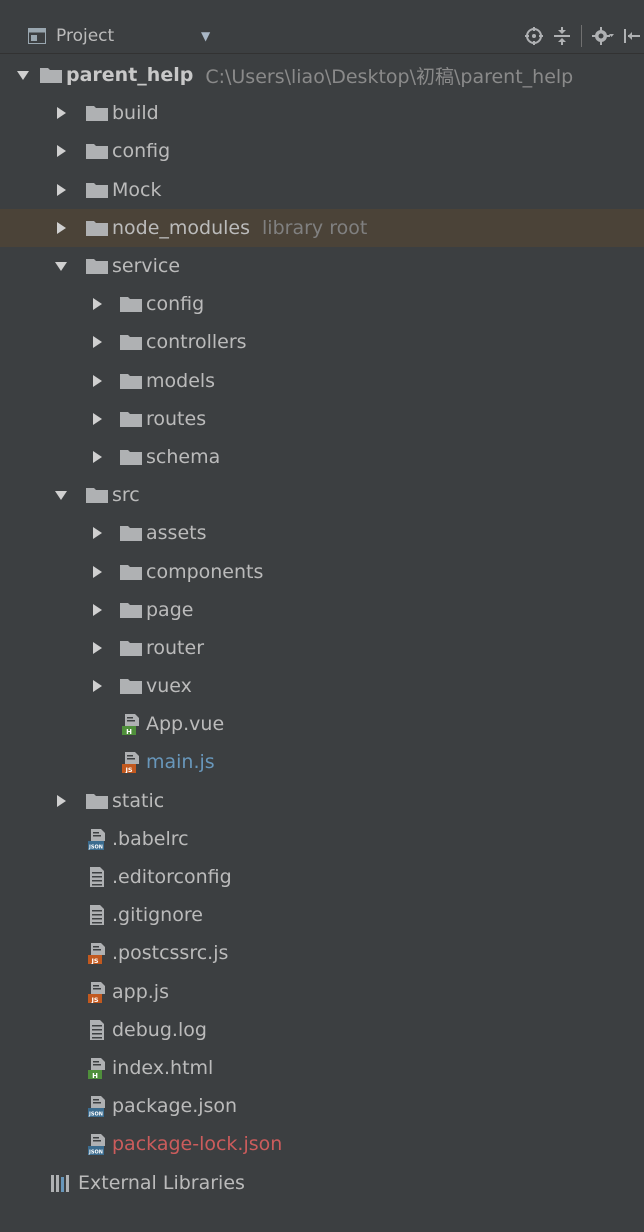 Image resolution: width=644 pixels, height=1232 pixels. I want to click on tree-item-app-js: JS app.js, so click(322, 992).